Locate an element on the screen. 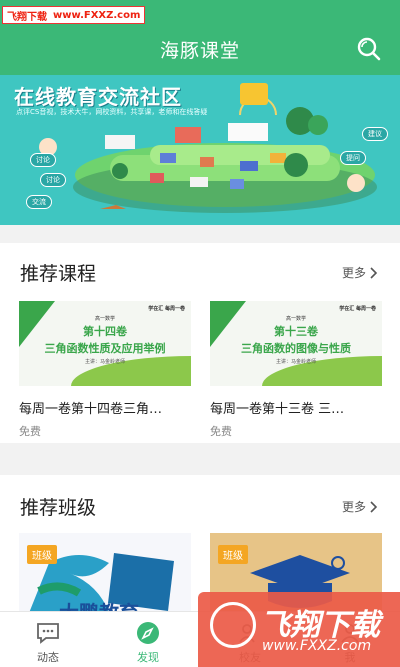 Image resolution: width=400 pixels, height=667 pixels. more-courses-link: 更多 is located at coordinates (360, 272).